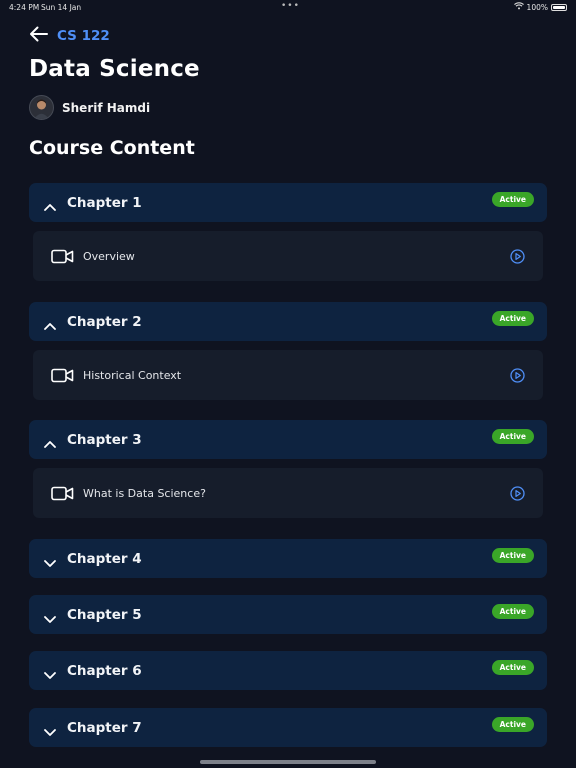  Describe the element at coordinates (132, 375) in the screenshot. I see `lesson-title: Historical Context` at that location.